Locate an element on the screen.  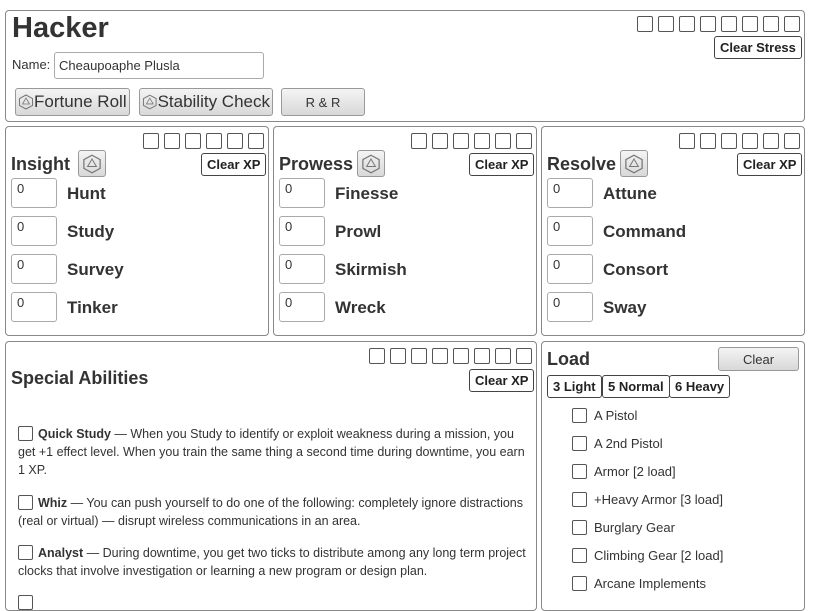
resolve-clear-xp-button: Clear XP is located at coordinates (770, 164).